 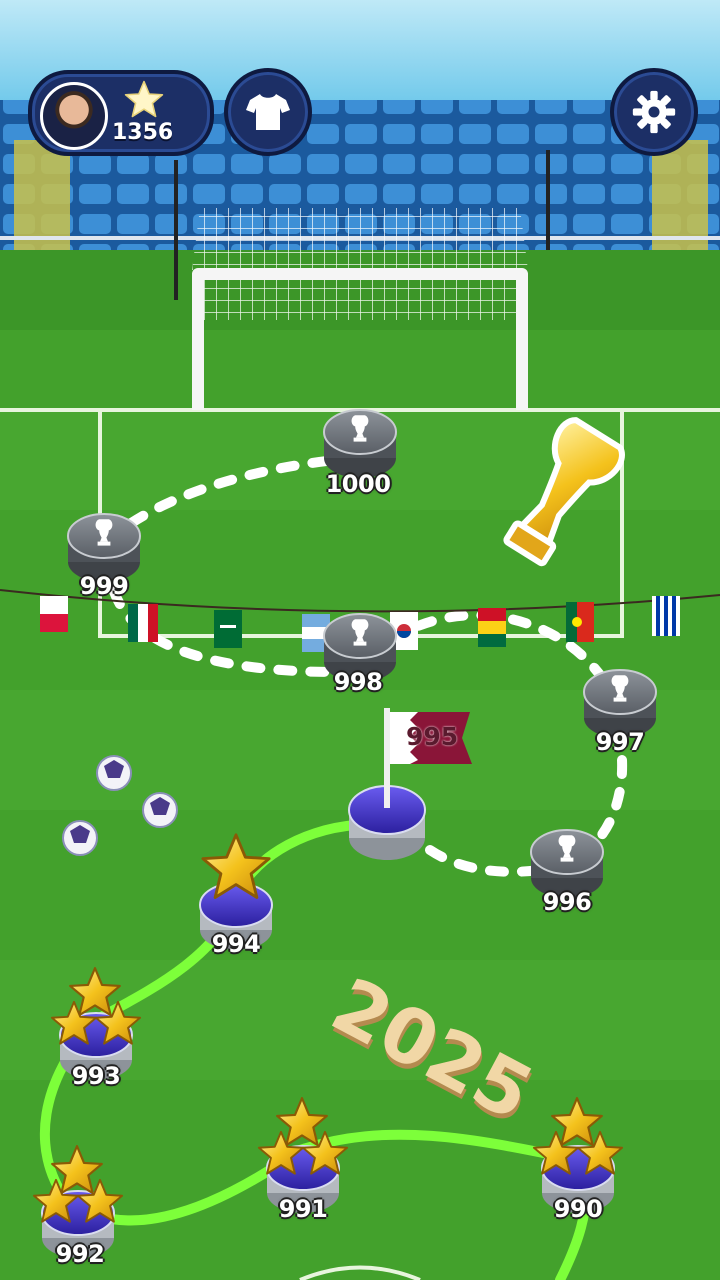 What do you see at coordinates (143, 132) in the screenshot?
I see `stars-count: 1356` at bounding box center [143, 132].